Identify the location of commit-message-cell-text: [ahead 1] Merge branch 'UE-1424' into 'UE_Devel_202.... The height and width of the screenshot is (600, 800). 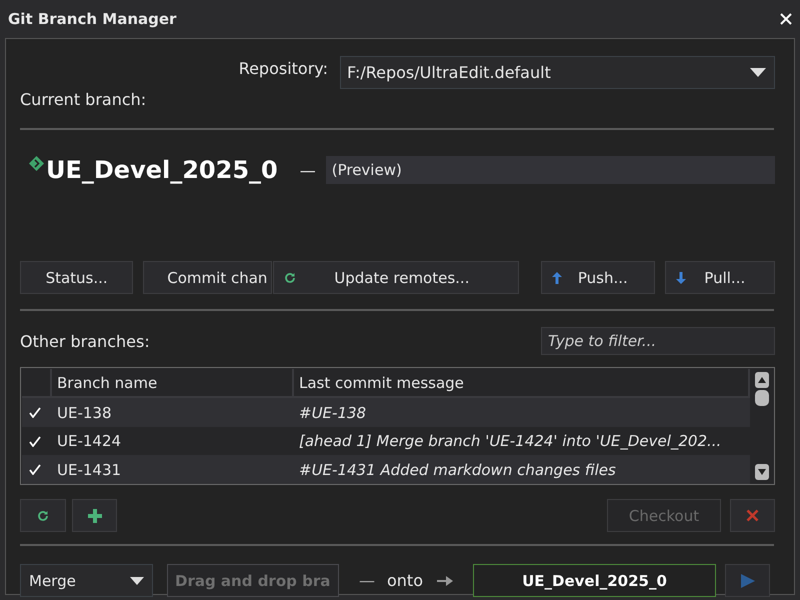
(510, 441).